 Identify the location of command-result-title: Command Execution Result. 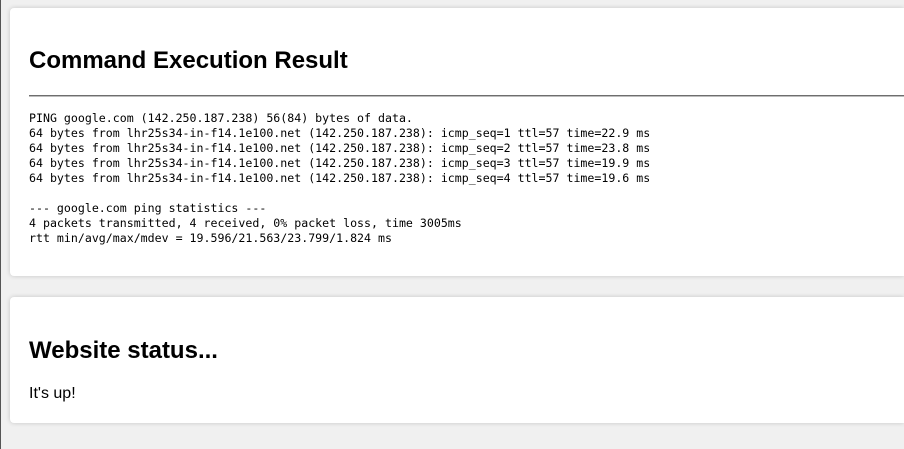
(188, 60).